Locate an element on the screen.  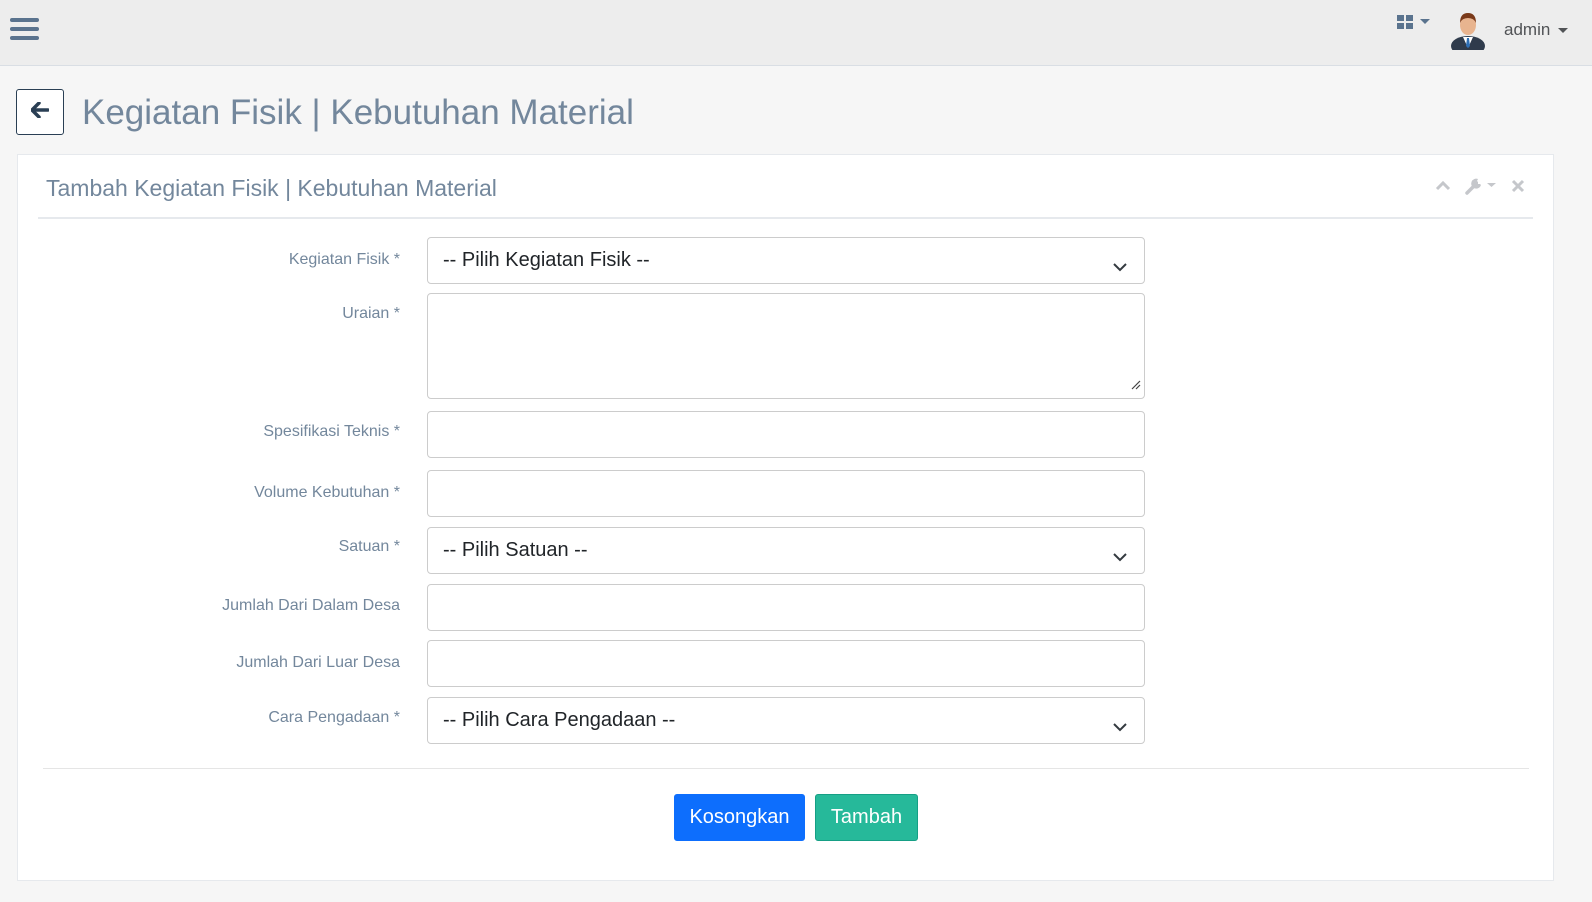
grid-icon is located at coordinates (1417, 25).